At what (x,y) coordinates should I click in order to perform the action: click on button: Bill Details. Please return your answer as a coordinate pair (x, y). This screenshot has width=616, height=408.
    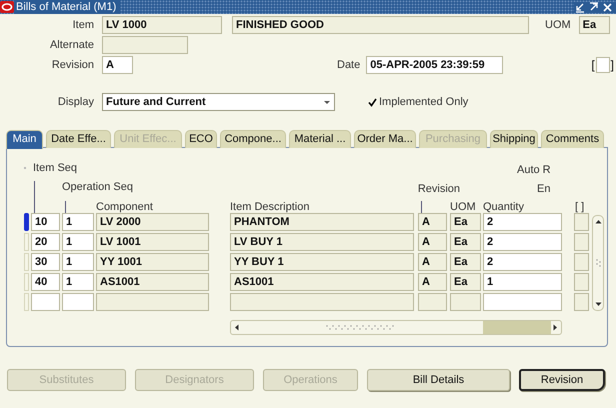
    Looking at the image, I should click on (438, 380).